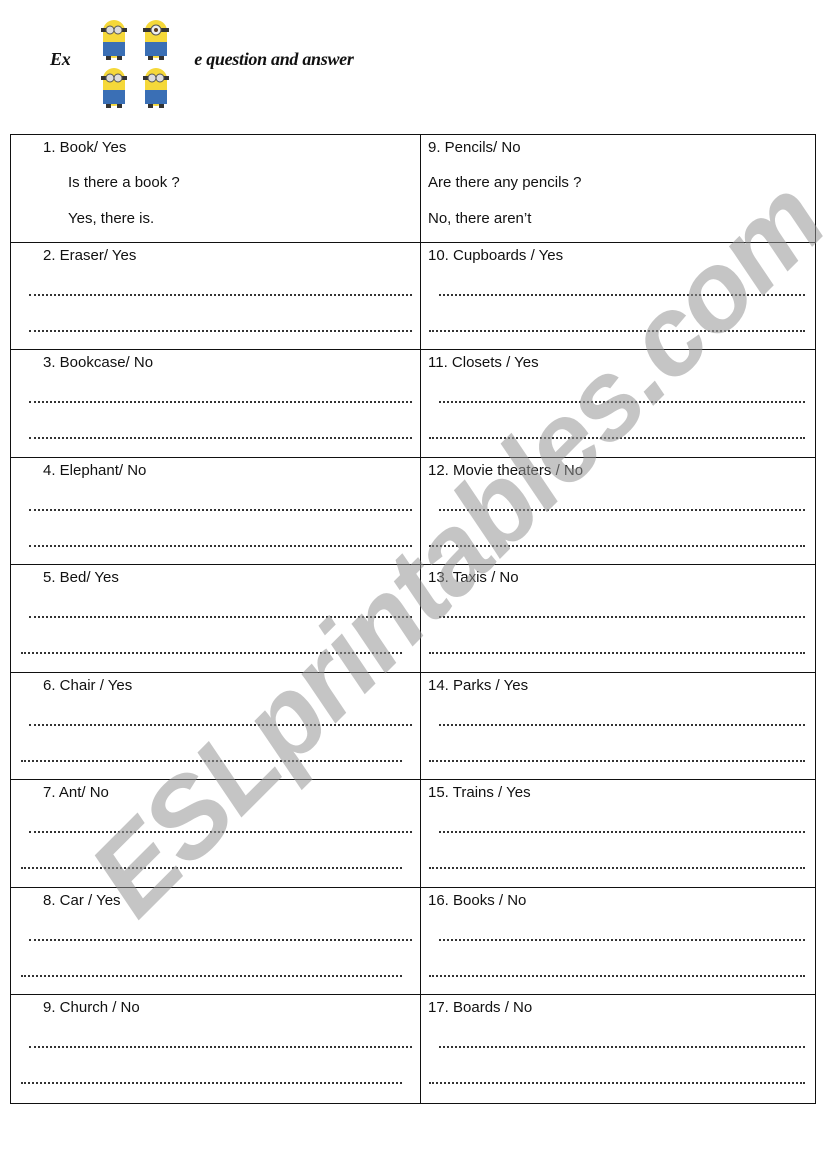  What do you see at coordinates (76, 792) in the screenshot?
I see `exercise-prompt: 7. Ant/ No` at bounding box center [76, 792].